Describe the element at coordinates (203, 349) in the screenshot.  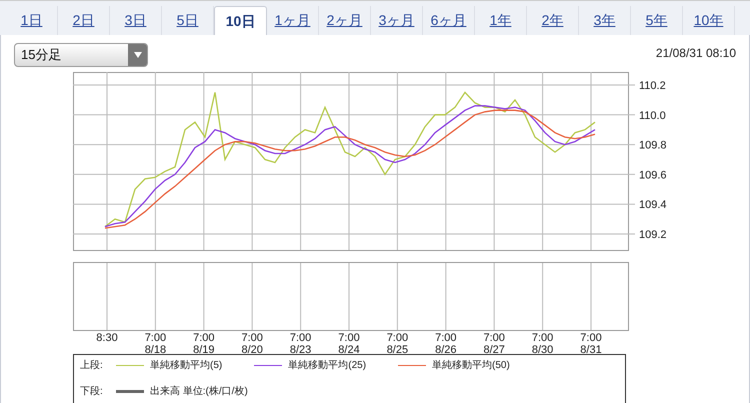
I see `x-axis-date-label: 8/19` at that location.